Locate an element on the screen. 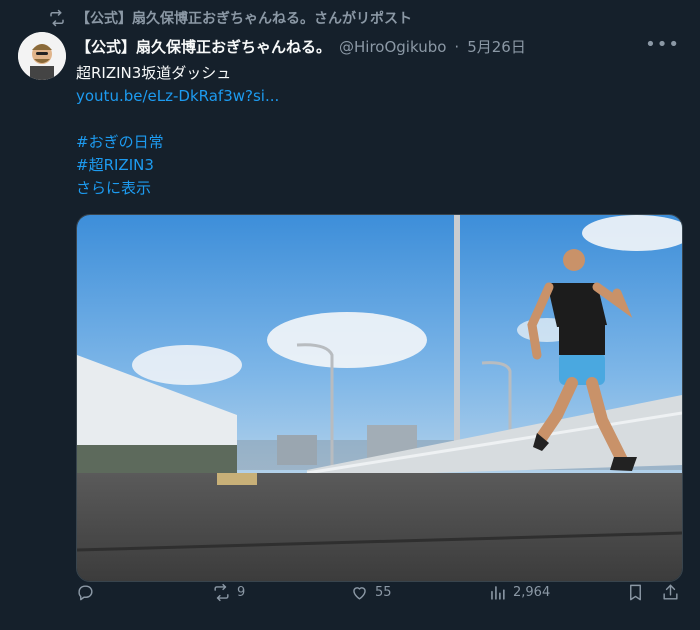 This screenshot has width=700, height=630. repost-button: 9 is located at coordinates (228, 592).